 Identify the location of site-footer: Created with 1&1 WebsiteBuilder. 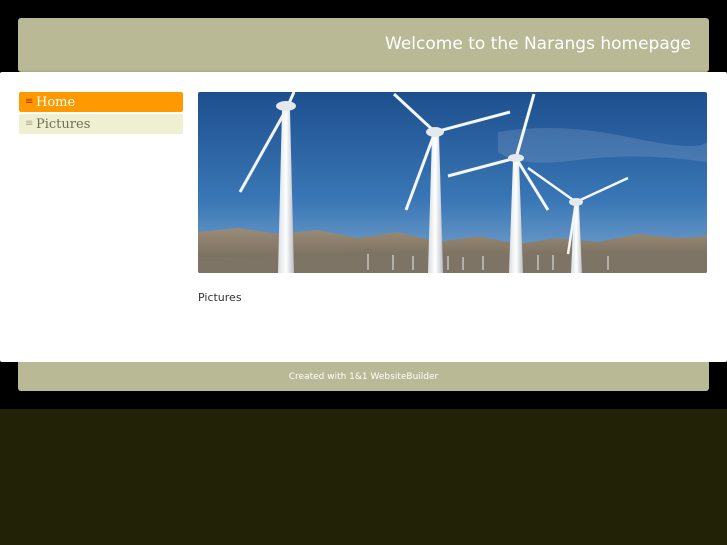
(363, 376).